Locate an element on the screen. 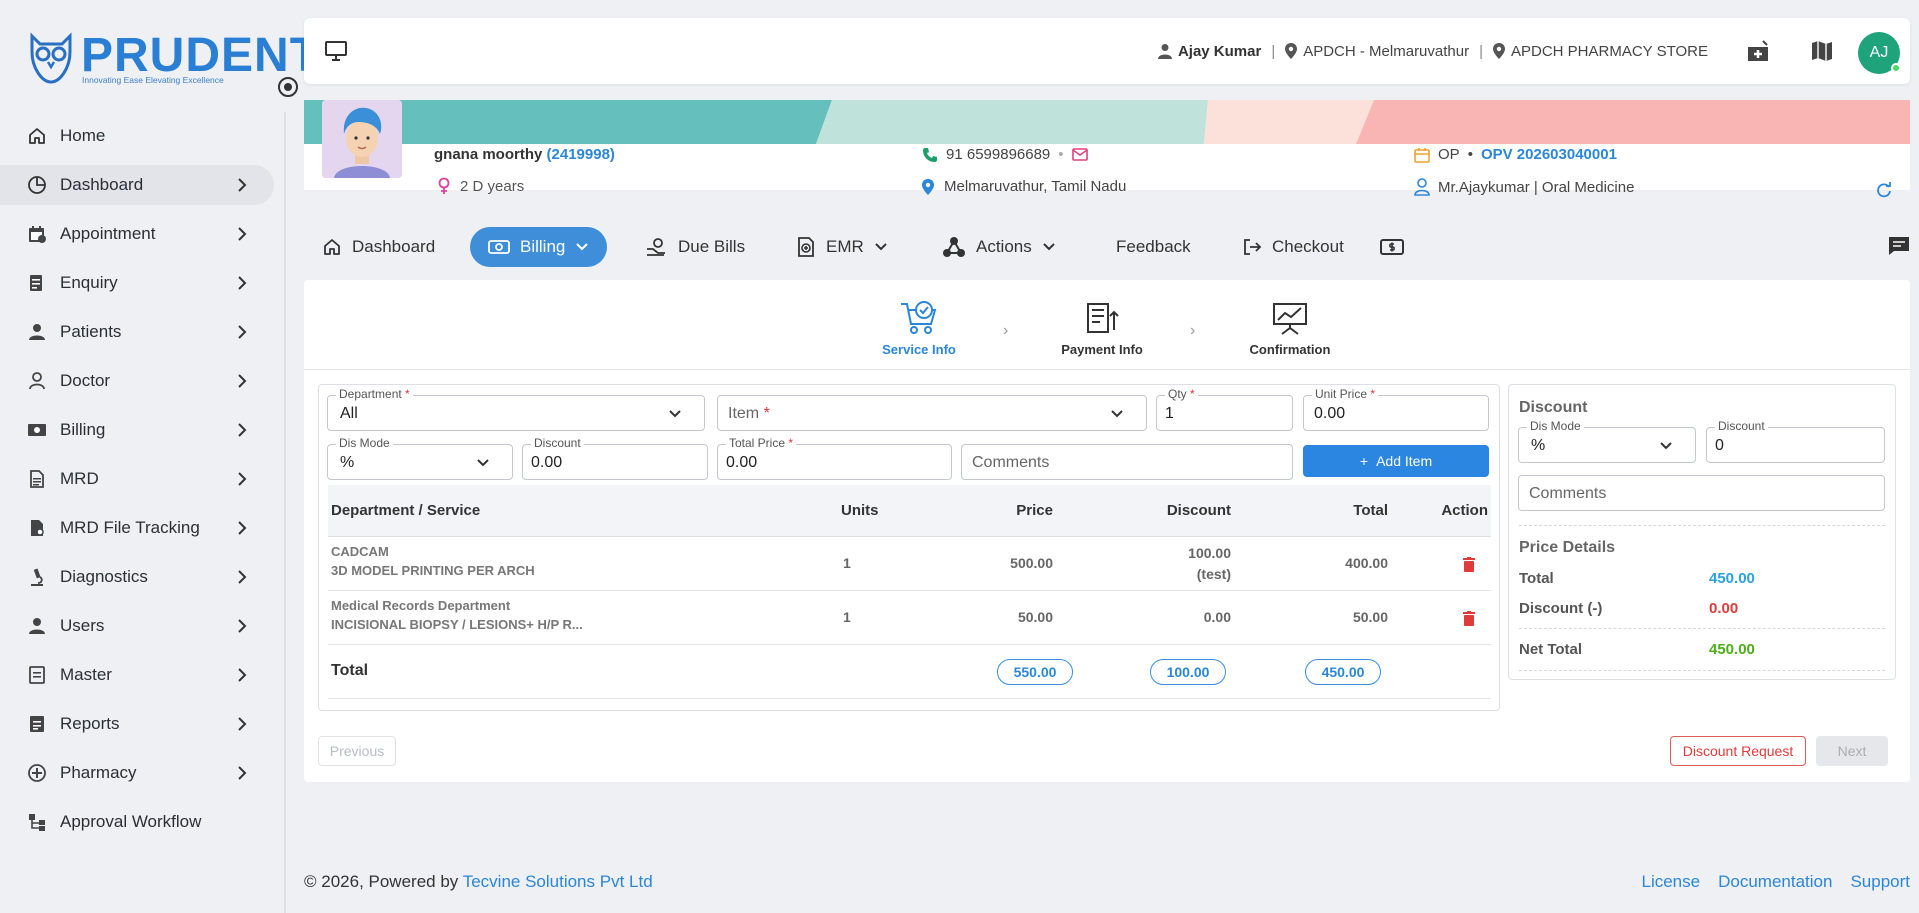 This screenshot has height=913, width=1919. discount-request-button: Discount Request is located at coordinates (1738, 751).